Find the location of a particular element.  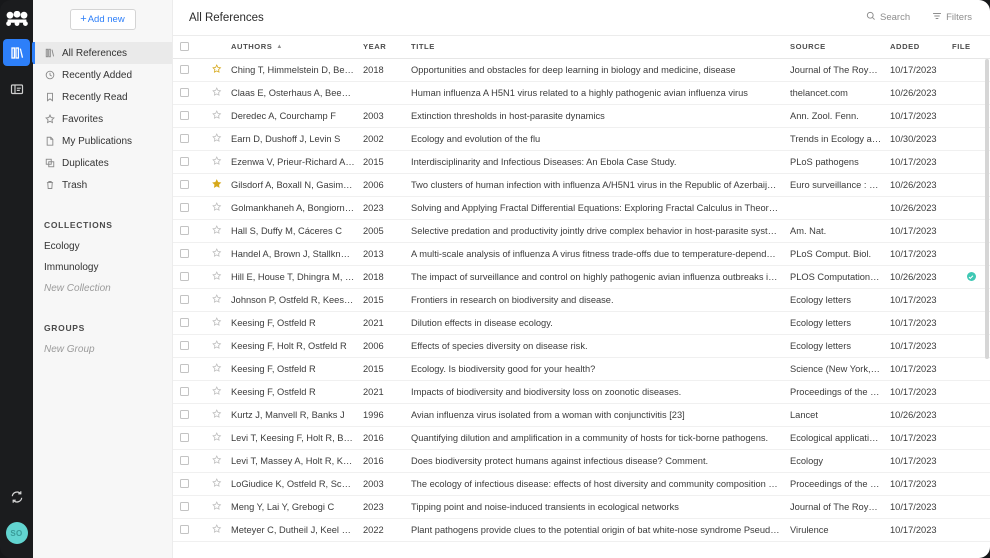

groups-list: New Group is located at coordinates (102, 349).